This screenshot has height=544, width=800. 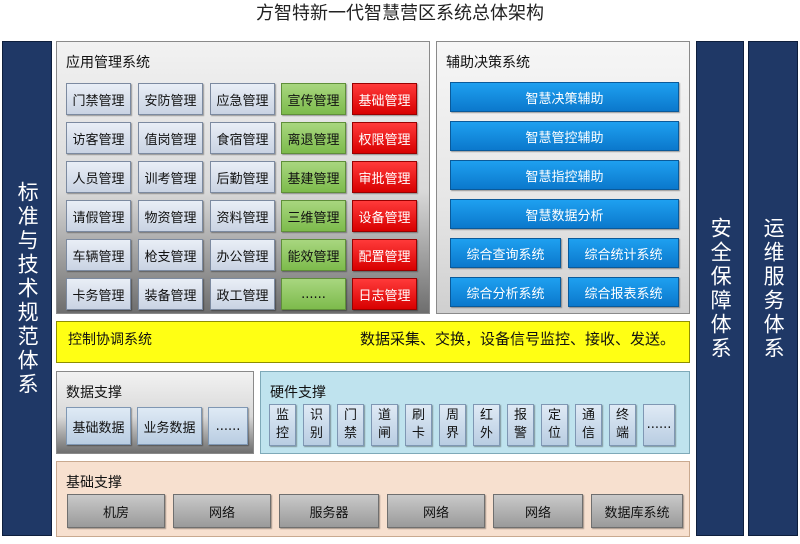 I want to click on app-module-box: 值岗管理, so click(x=170, y=138).